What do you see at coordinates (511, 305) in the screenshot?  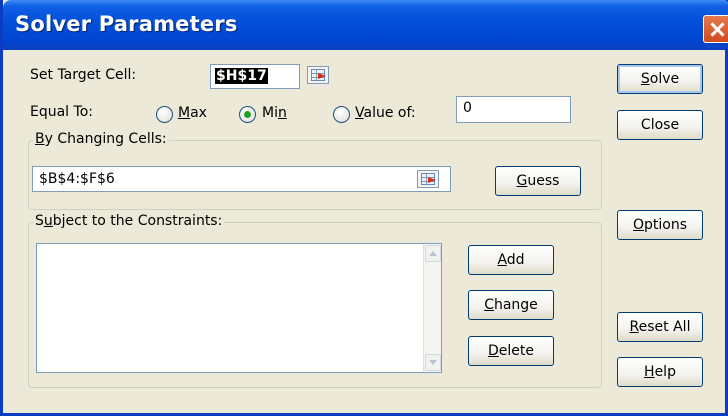 I see `change-button: Change` at bounding box center [511, 305].